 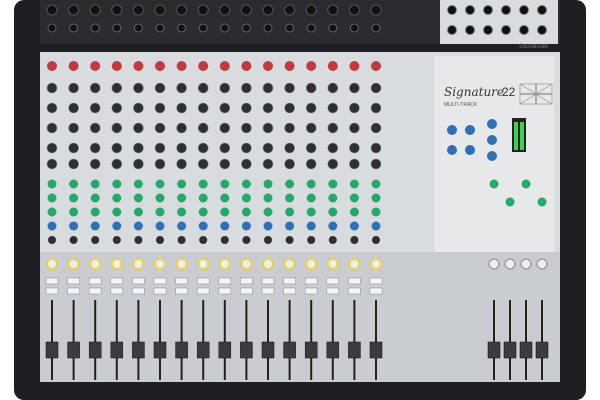 I want to click on stereo-level-knob, so click(x=510, y=264).